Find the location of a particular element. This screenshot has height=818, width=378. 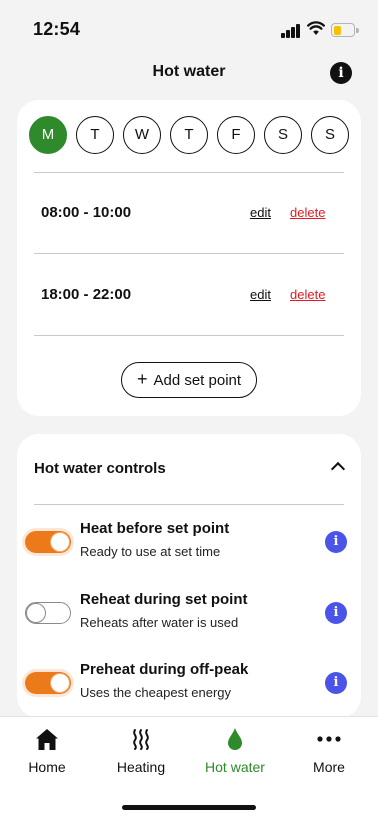

day-button-saturday: S is located at coordinates (283, 135).